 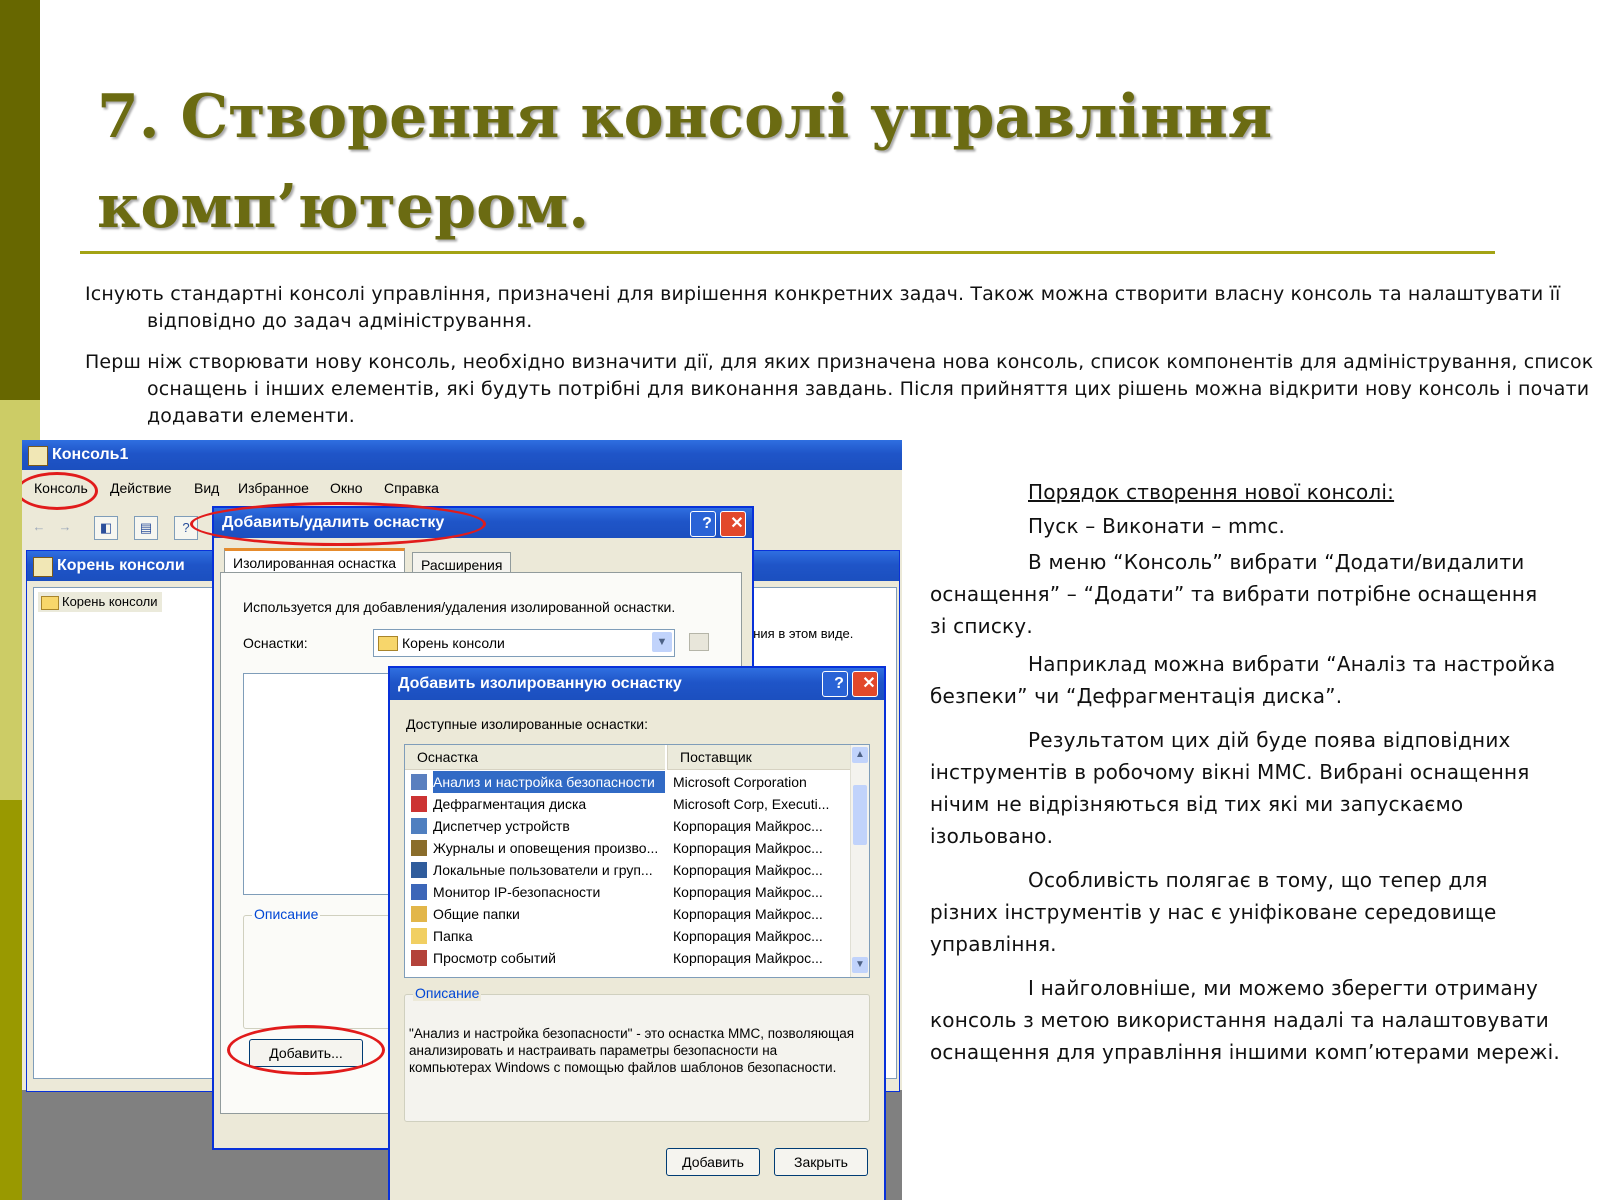 What do you see at coordinates (43, 567) in the screenshot?
I see `console-root-icon` at bounding box center [43, 567].